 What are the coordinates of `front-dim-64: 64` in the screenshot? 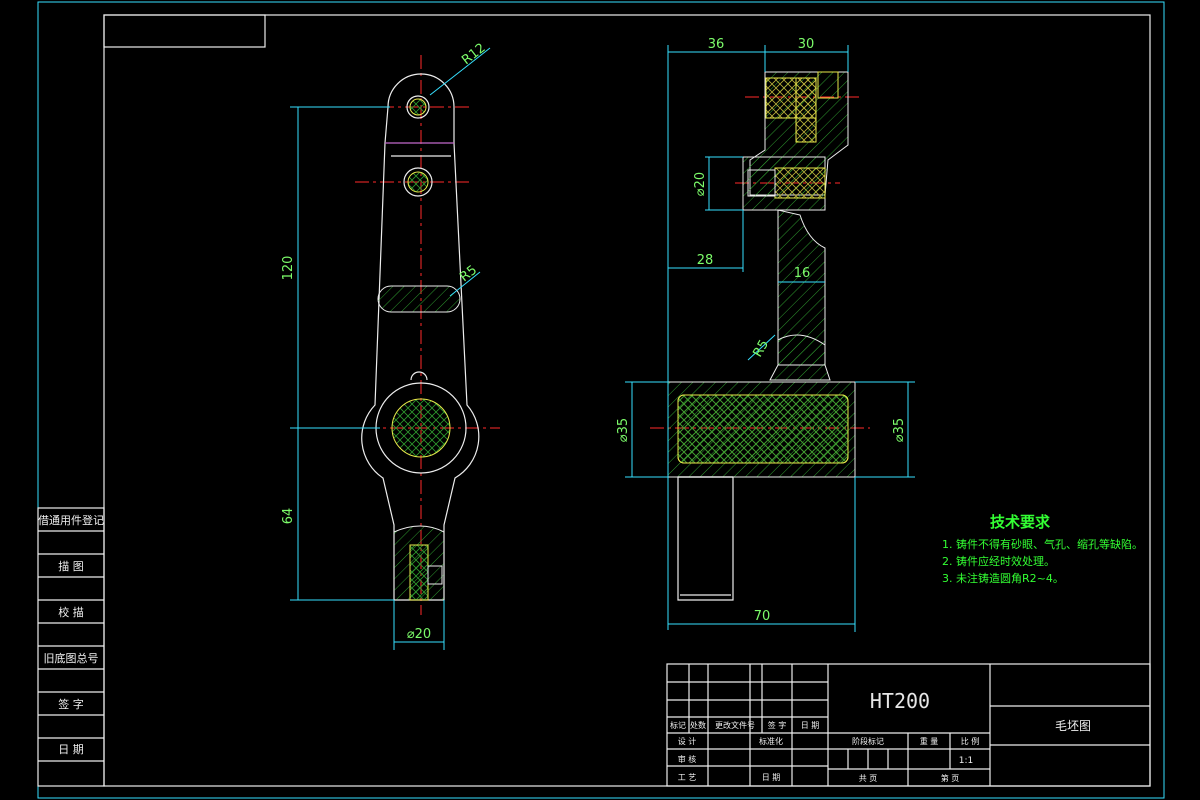 It's located at (288, 516).